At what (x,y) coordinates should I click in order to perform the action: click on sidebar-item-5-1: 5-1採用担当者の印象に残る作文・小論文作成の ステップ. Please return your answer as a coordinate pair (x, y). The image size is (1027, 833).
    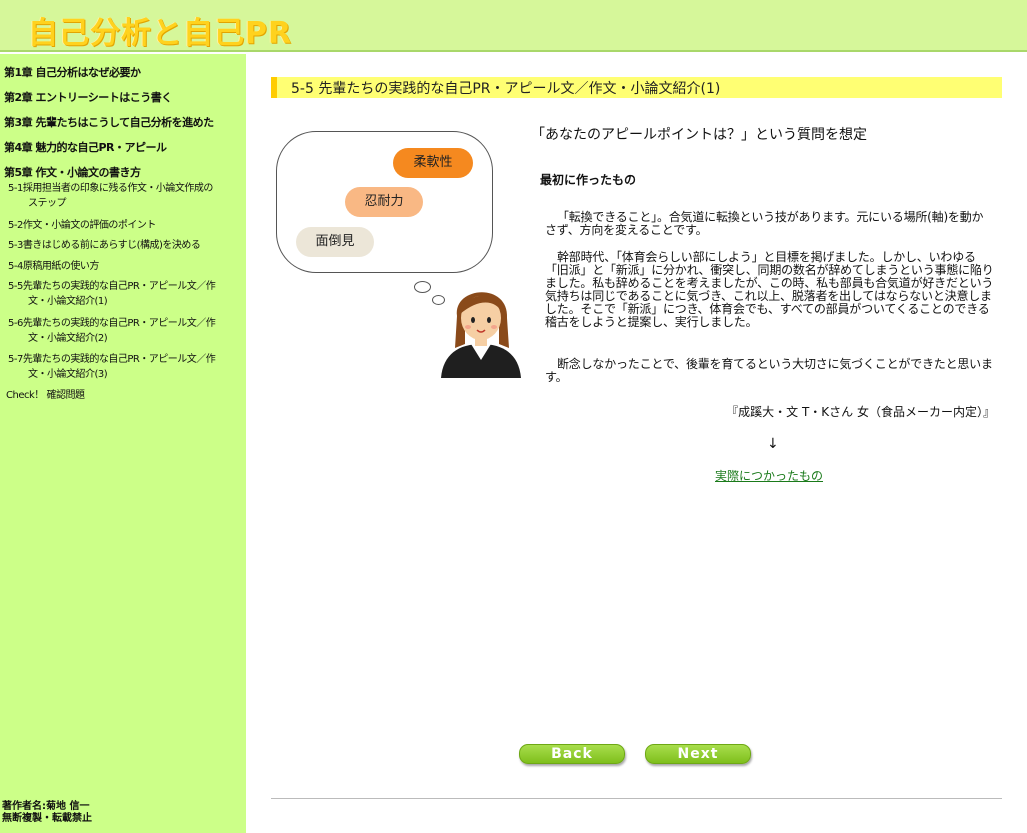
    Looking at the image, I should click on (126, 196).